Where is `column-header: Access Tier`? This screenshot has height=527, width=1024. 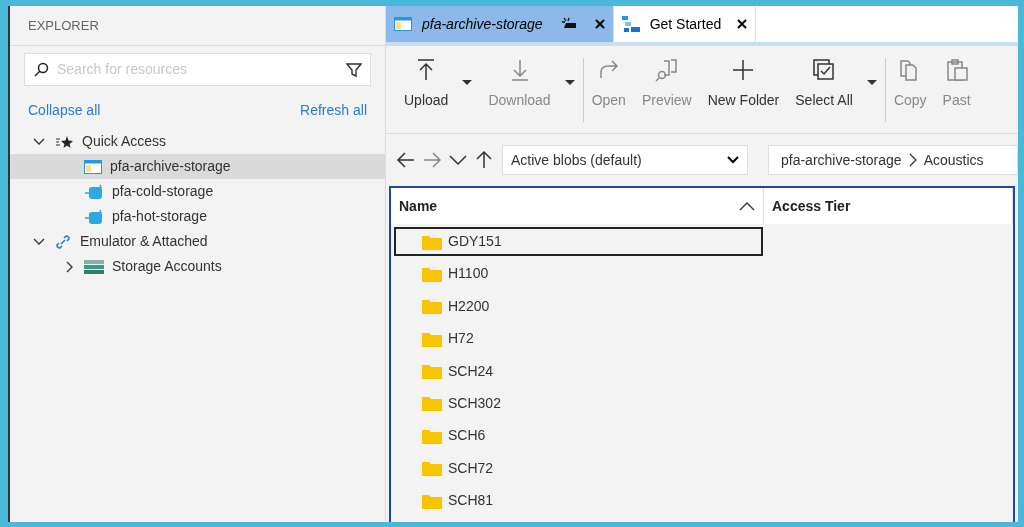
column-header: Access Tier is located at coordinates (888, 206).